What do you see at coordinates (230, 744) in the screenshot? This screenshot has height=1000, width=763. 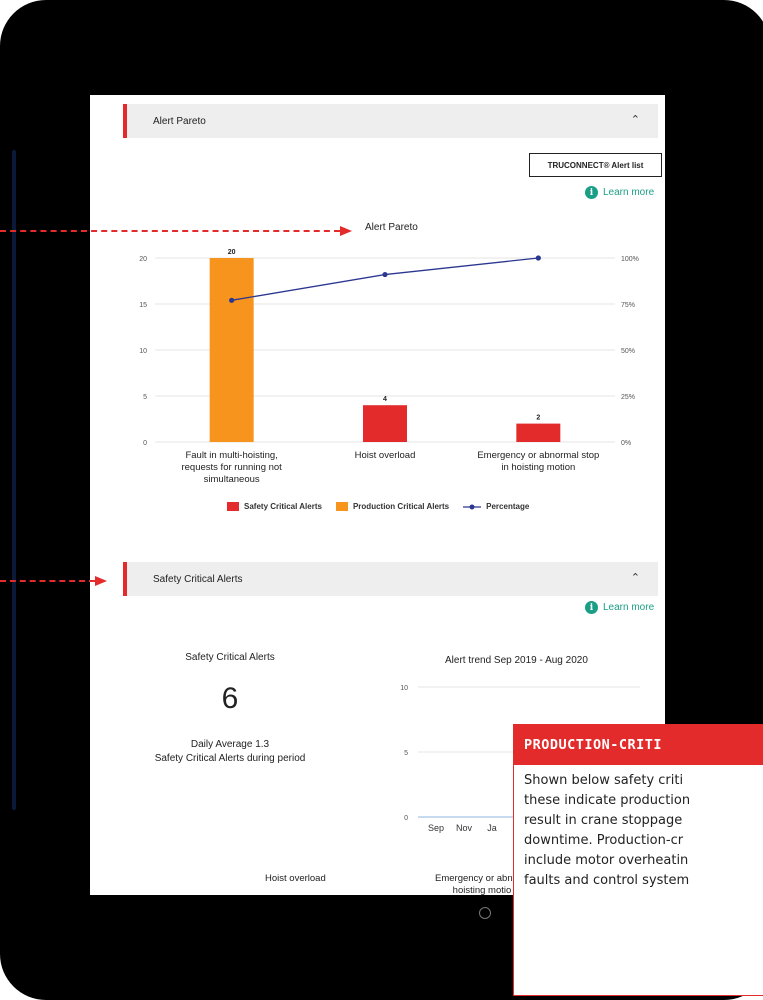 I see `kpi-daily-average: Daily Average 1.3` at bounding box center [230, 744].